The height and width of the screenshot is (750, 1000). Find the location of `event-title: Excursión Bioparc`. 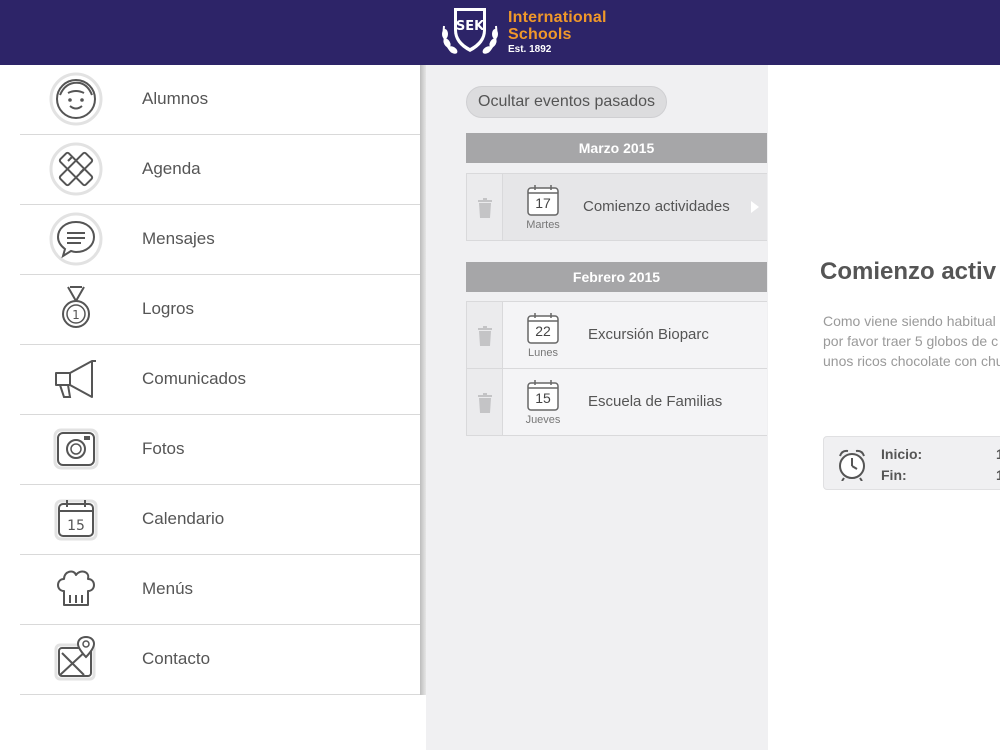

event-title: Excursión Bioparc is located at coordinates (648, 334).